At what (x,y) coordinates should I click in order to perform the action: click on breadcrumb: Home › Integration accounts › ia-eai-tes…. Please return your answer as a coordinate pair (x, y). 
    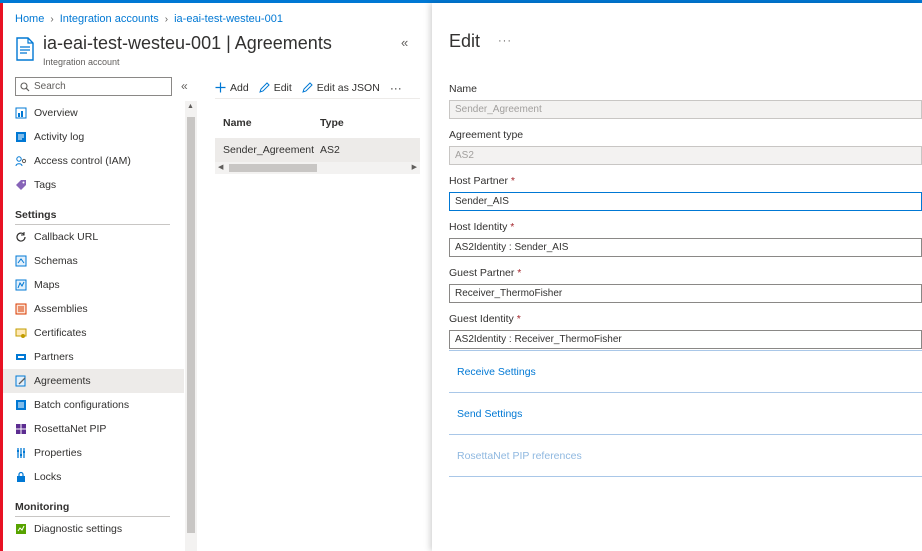
    Looking at the image, I should click on (149, 19).